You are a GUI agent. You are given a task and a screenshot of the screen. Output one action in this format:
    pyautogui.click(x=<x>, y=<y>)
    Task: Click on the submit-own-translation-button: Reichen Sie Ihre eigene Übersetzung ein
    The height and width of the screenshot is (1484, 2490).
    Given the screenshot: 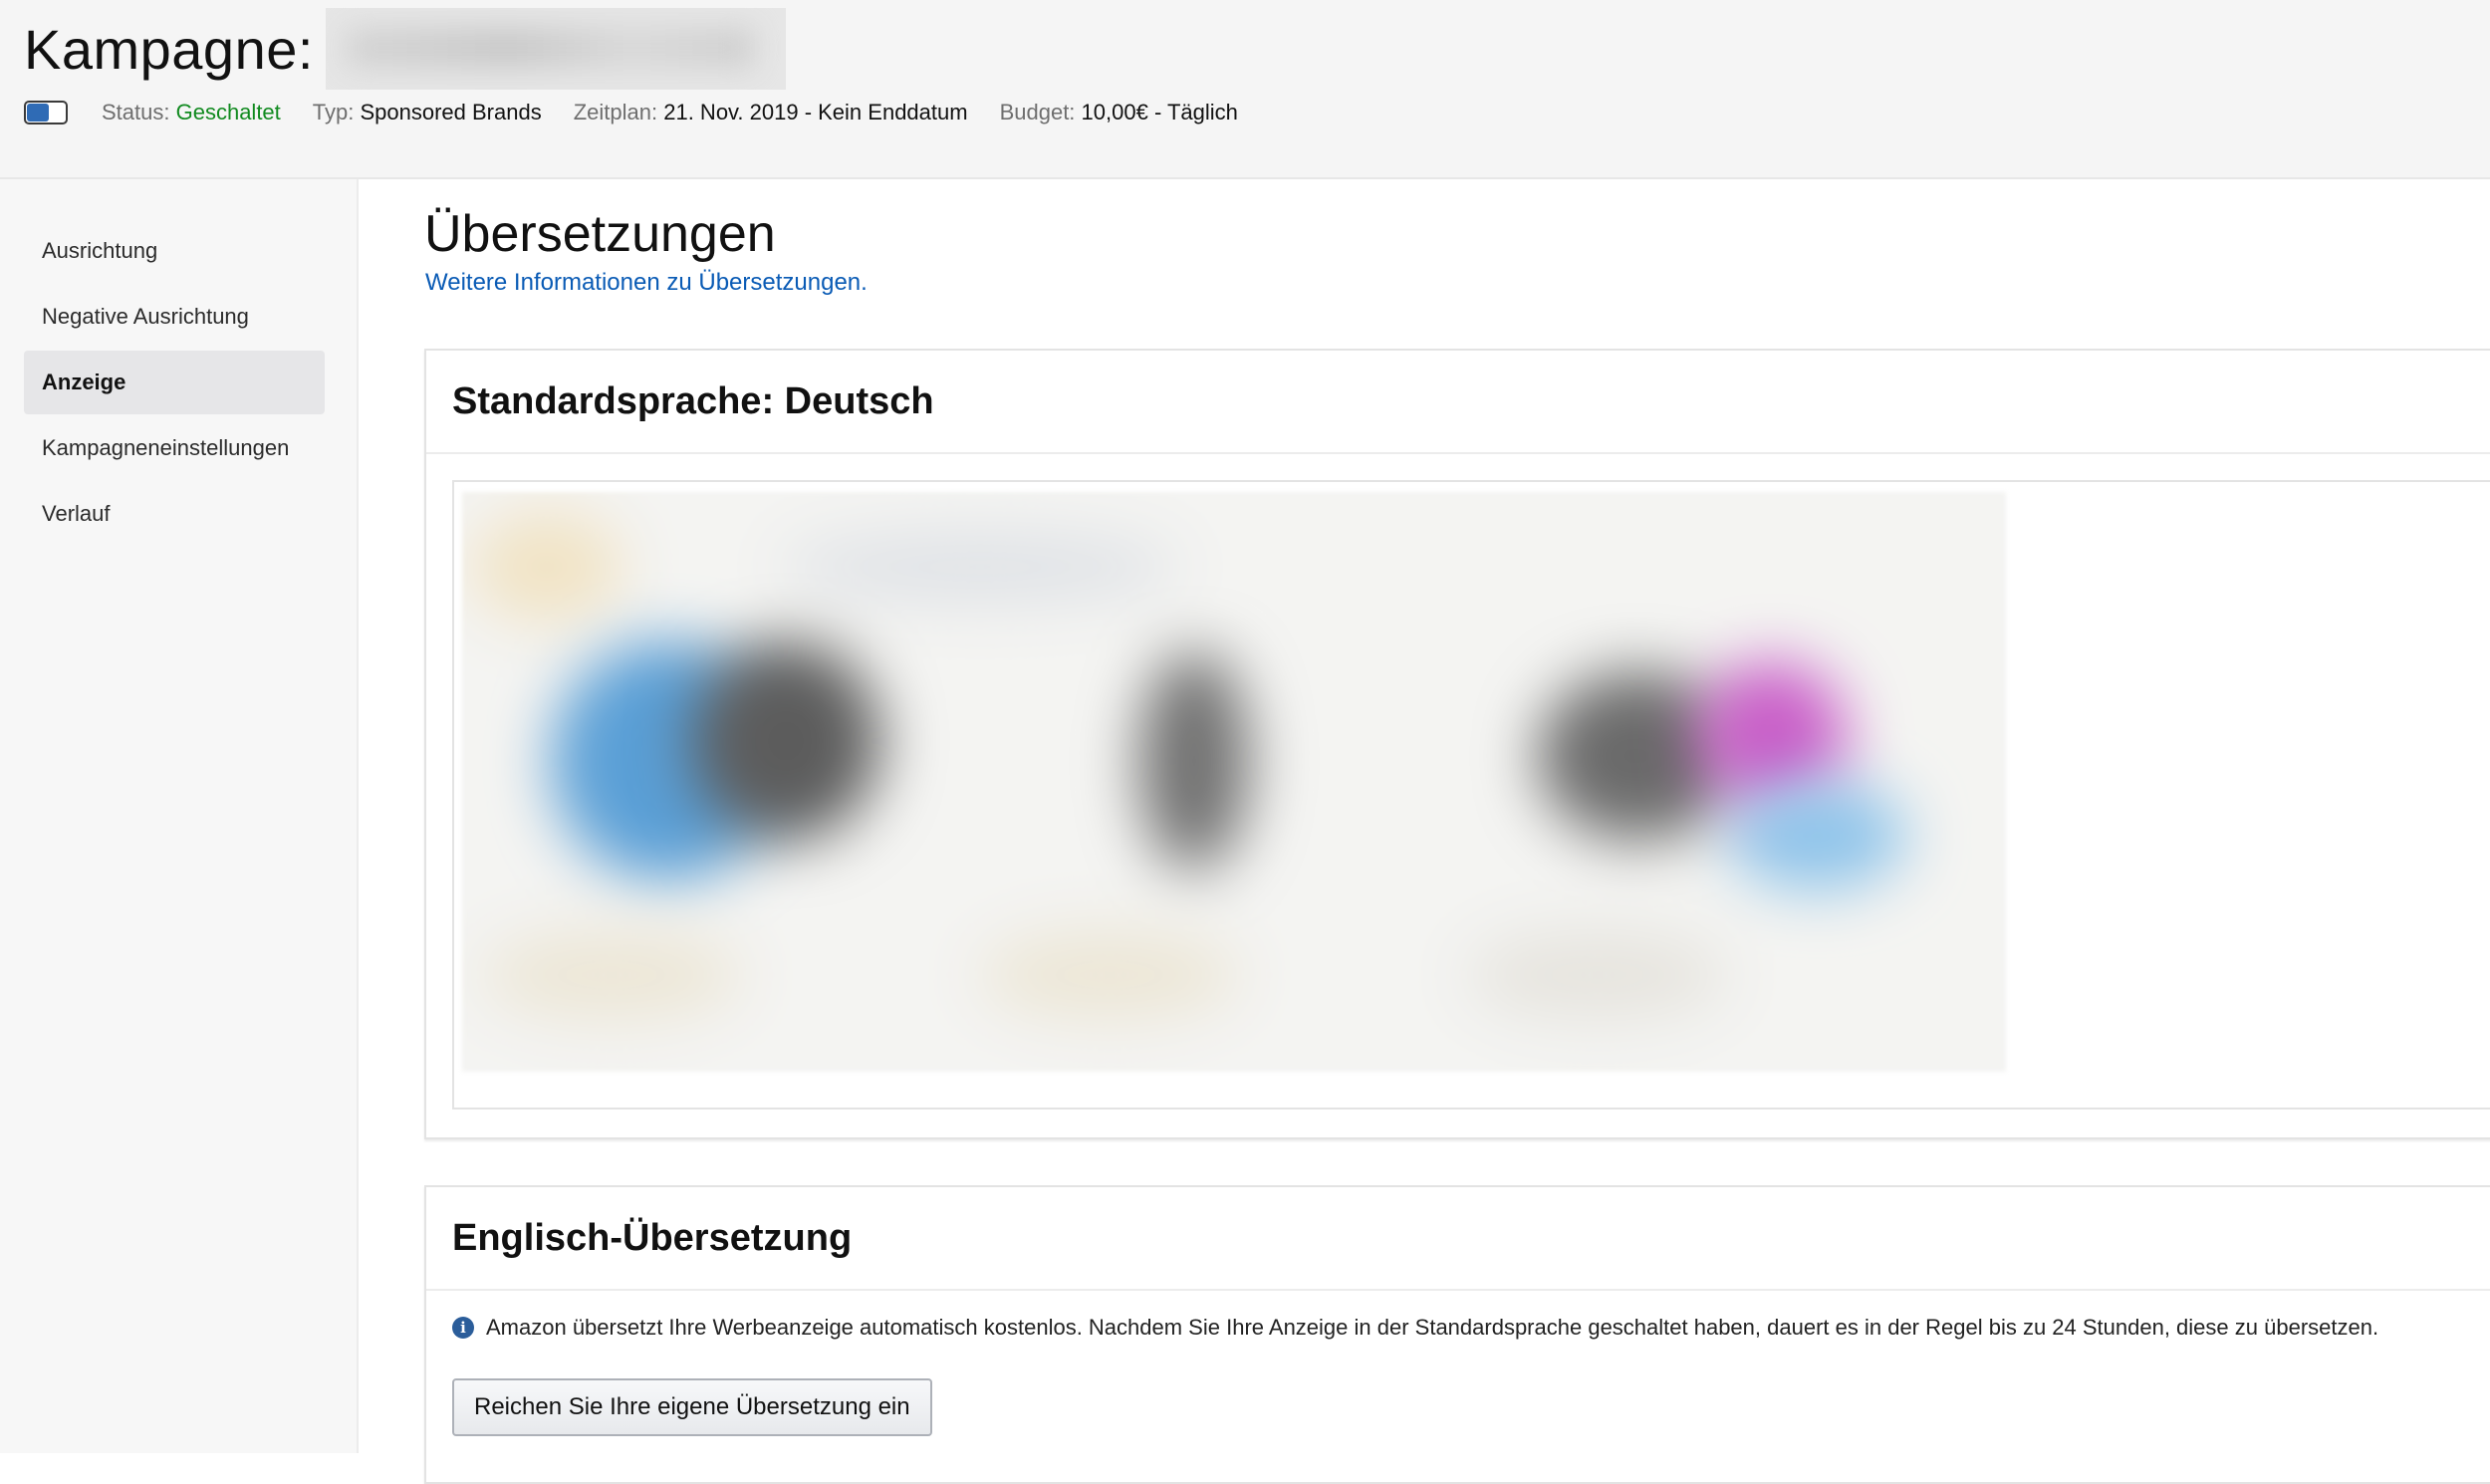 What is the action you would take?
    pyautogui.click(x=692, y=1407)
    